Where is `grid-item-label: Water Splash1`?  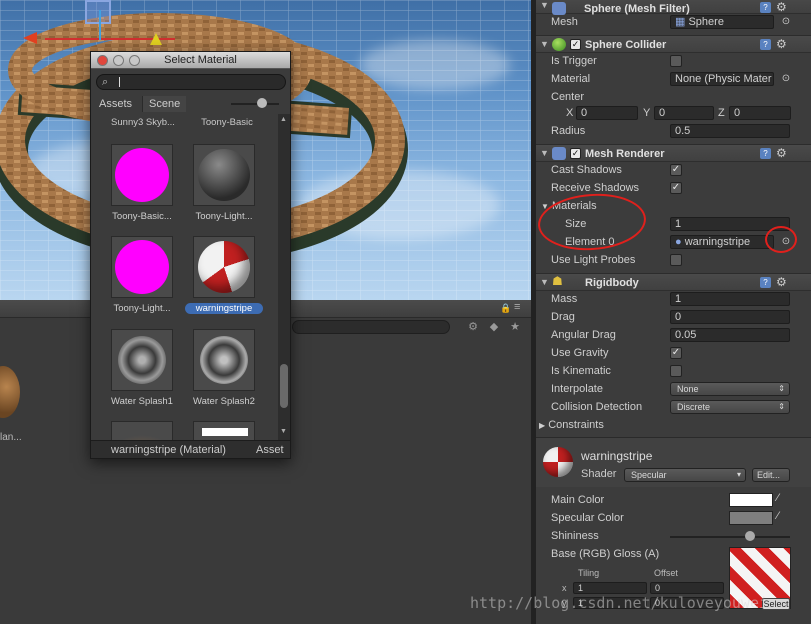
grid-item-label: Water Splash1 is located at coordinates (142, 401).